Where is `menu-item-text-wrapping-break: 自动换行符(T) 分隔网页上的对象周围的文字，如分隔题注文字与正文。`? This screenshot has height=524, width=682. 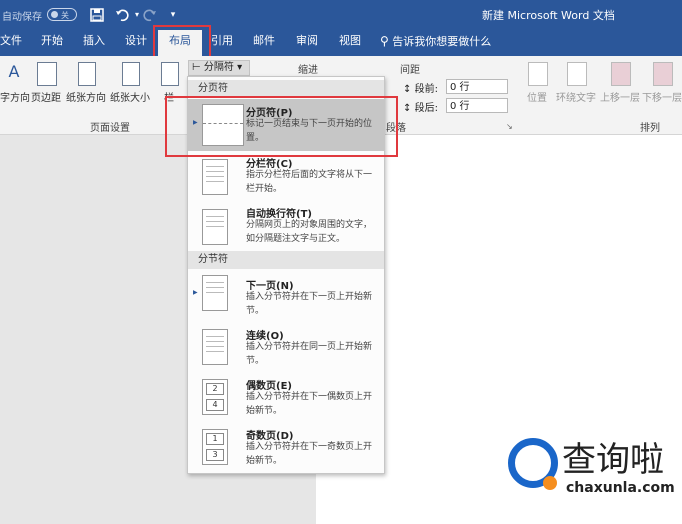 menu-item-text-wrapping-break: 自动换行符(T) 分隔网页上的对象周围的文字，如分隔题注文字与正文。 is located at coordinates (286, 229).